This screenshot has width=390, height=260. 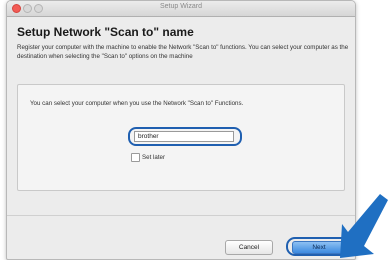 What do you see at coordinates (105, 32) in the screenshot?
I see `dialog-heading: Setup Network "Scan to" name` at bounding box center [105, 32].